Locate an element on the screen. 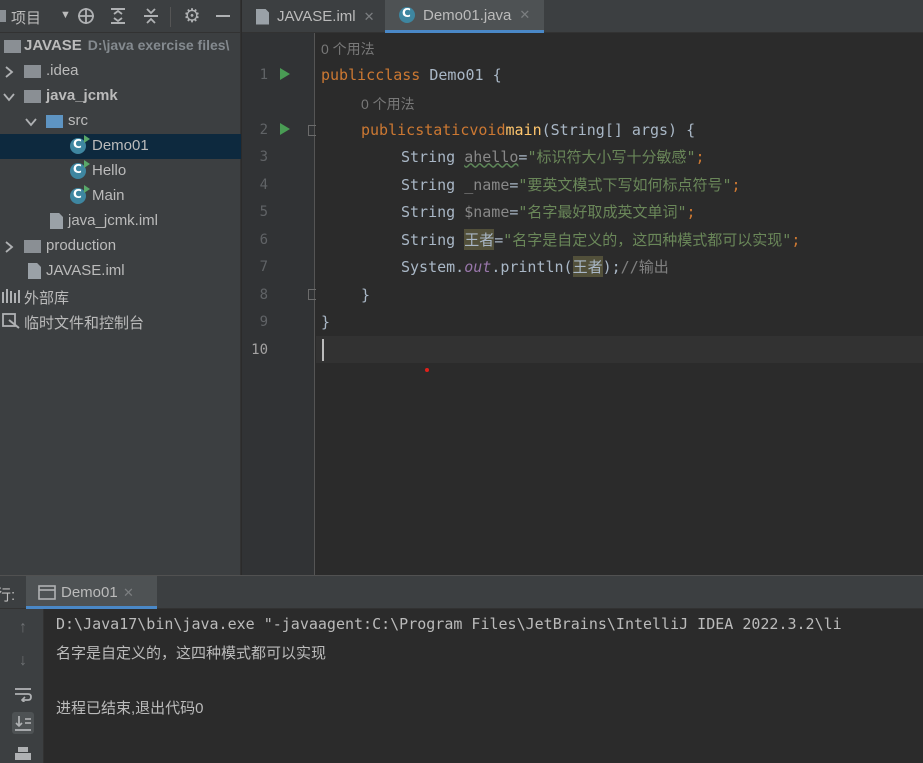 This screenshot has width=923, height=763. tree-item-demo01: Demo01 is located at coordinates (120, 146).